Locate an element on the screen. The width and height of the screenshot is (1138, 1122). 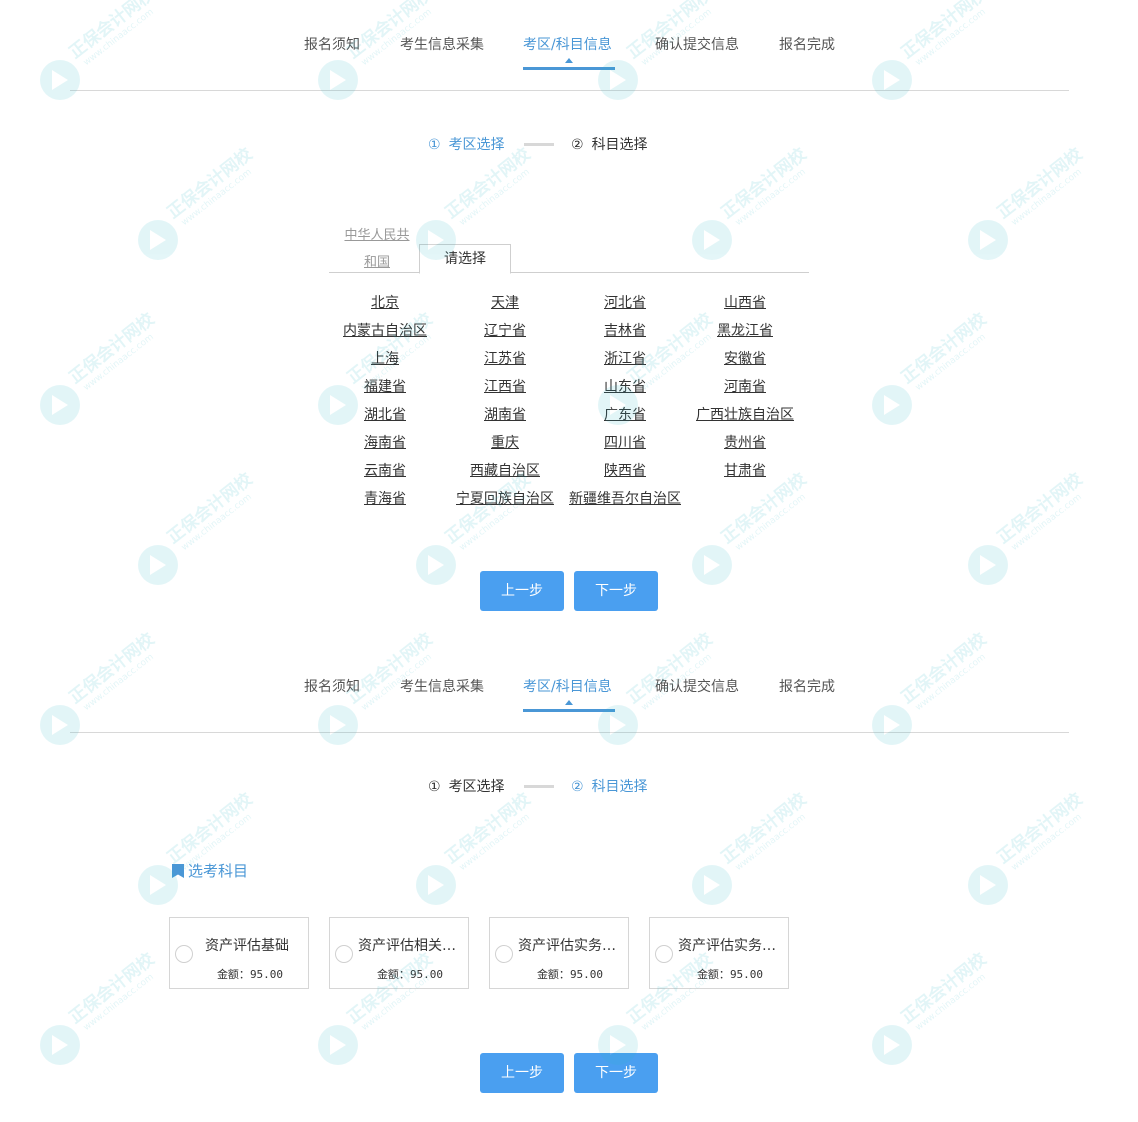
province-link: 吉林省 is located at coordinates (625, 330).